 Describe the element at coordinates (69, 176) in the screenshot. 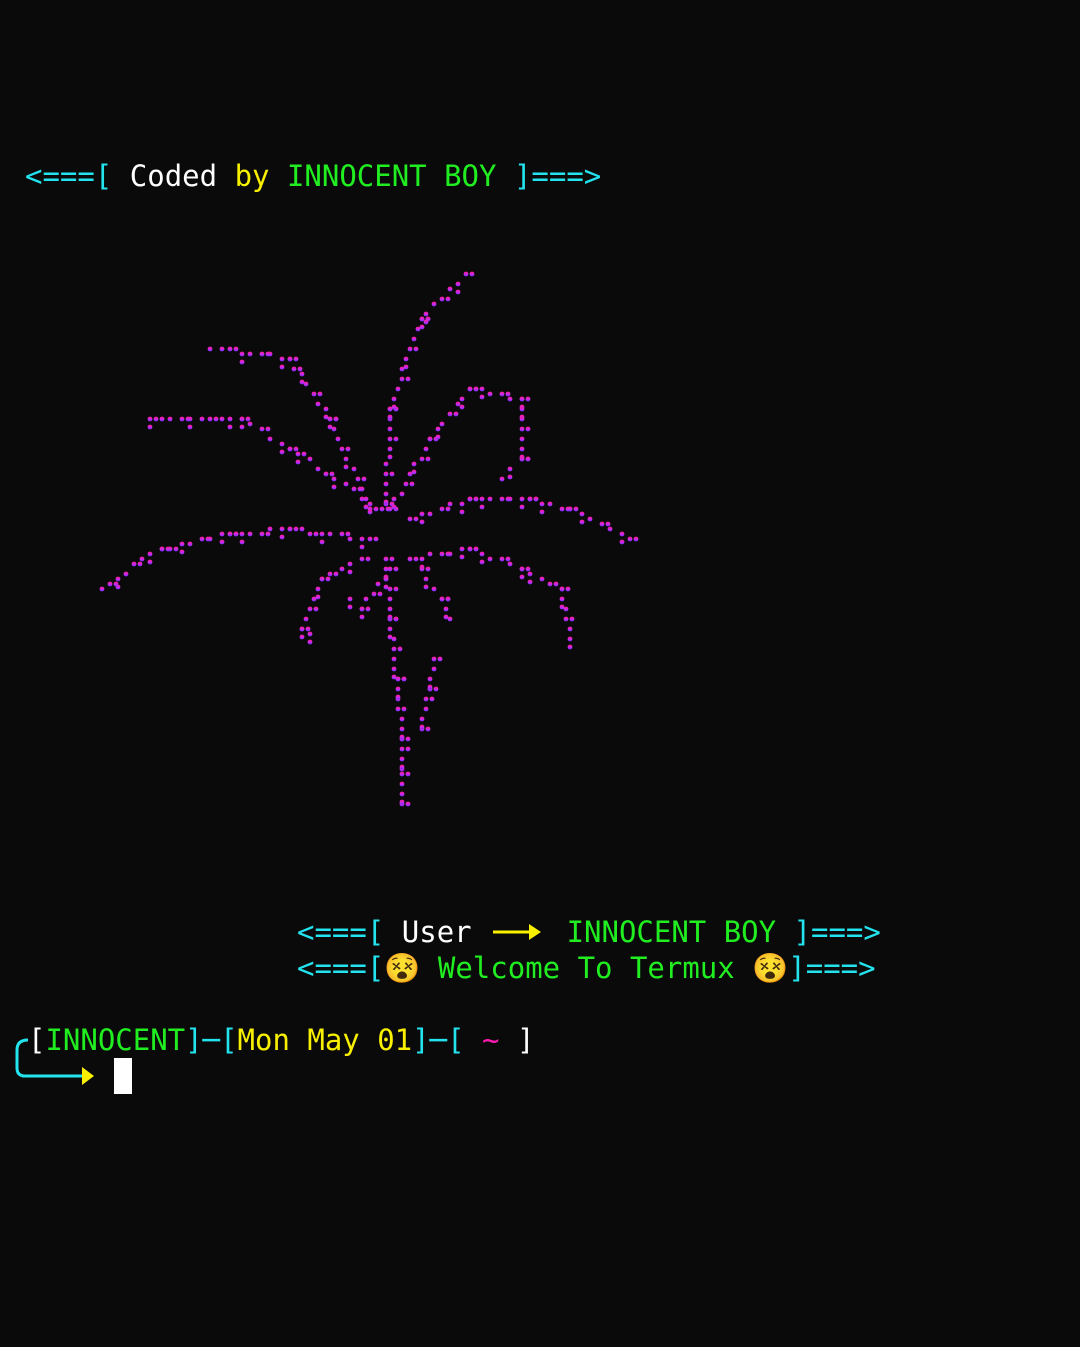

I see `header-open: <===[` at that location.